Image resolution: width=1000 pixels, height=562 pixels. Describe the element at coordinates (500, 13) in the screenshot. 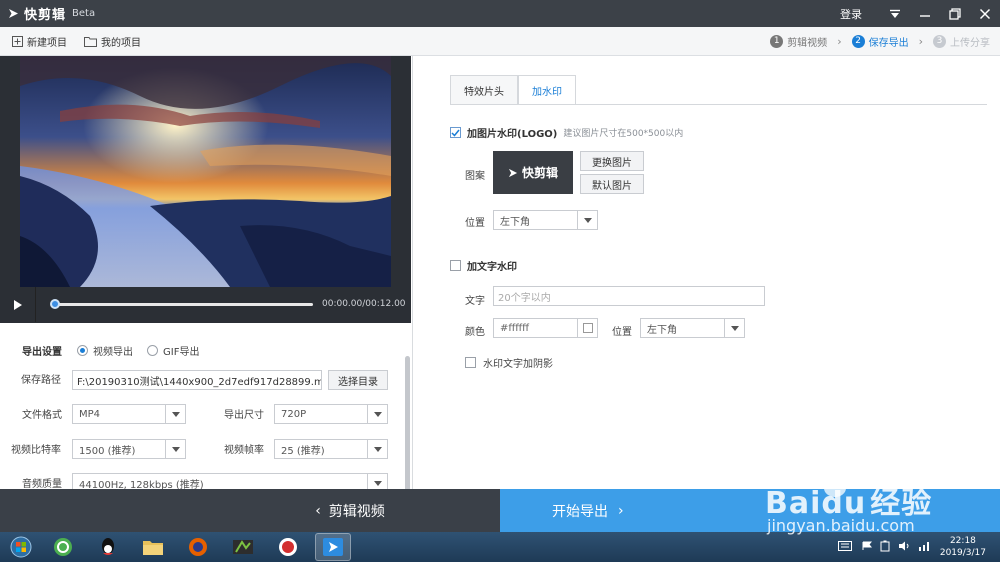

I see `title-bar: 快剪辑 Beta 登录` at that location.